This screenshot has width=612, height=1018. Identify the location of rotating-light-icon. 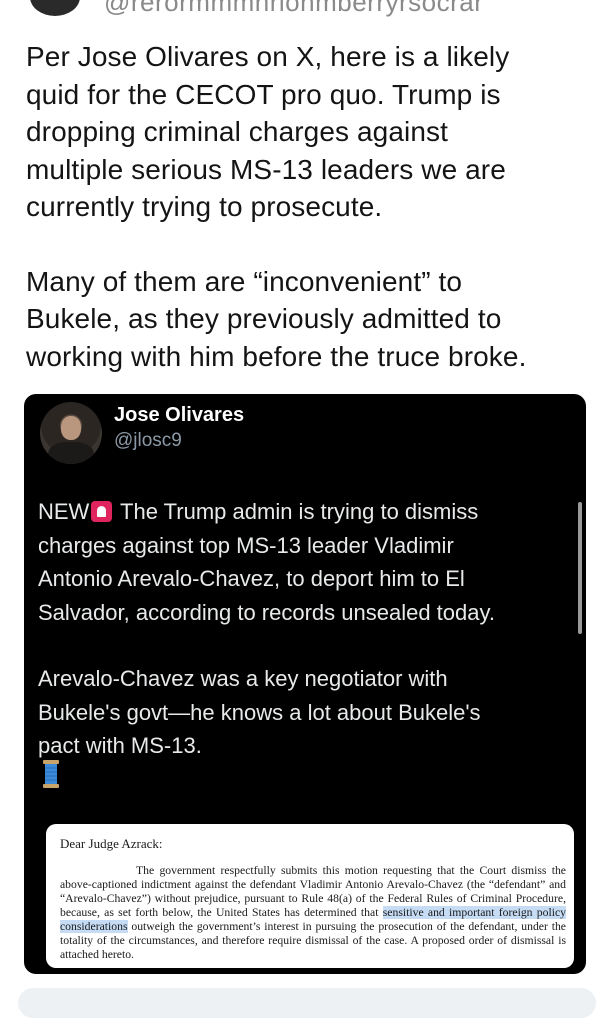
(102, 511).